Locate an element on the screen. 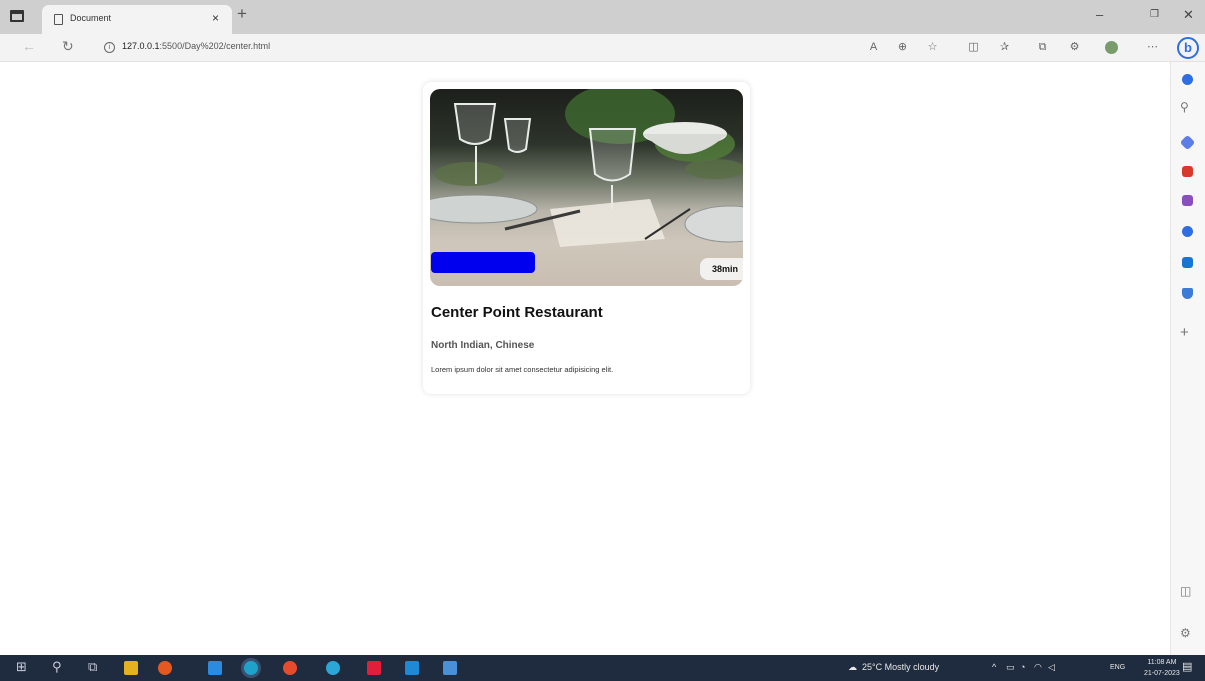 The image size is (1205, 681). sidebar-drop-icon is located at coordinates (1187, 293).